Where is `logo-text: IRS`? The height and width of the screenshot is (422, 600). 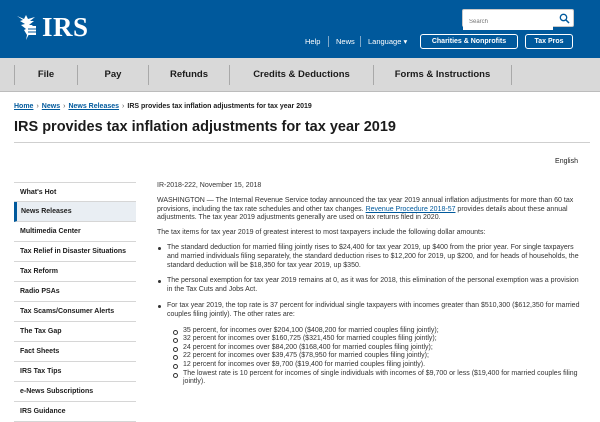 logo-text: IRS is located at coordinates (65, 27).